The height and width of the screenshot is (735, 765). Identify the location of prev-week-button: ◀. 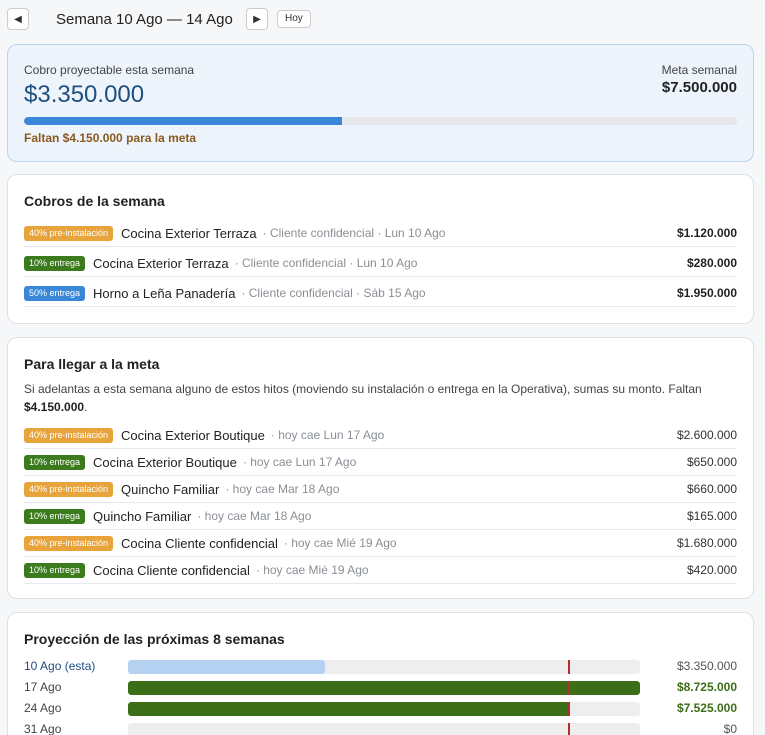
(18, 19).